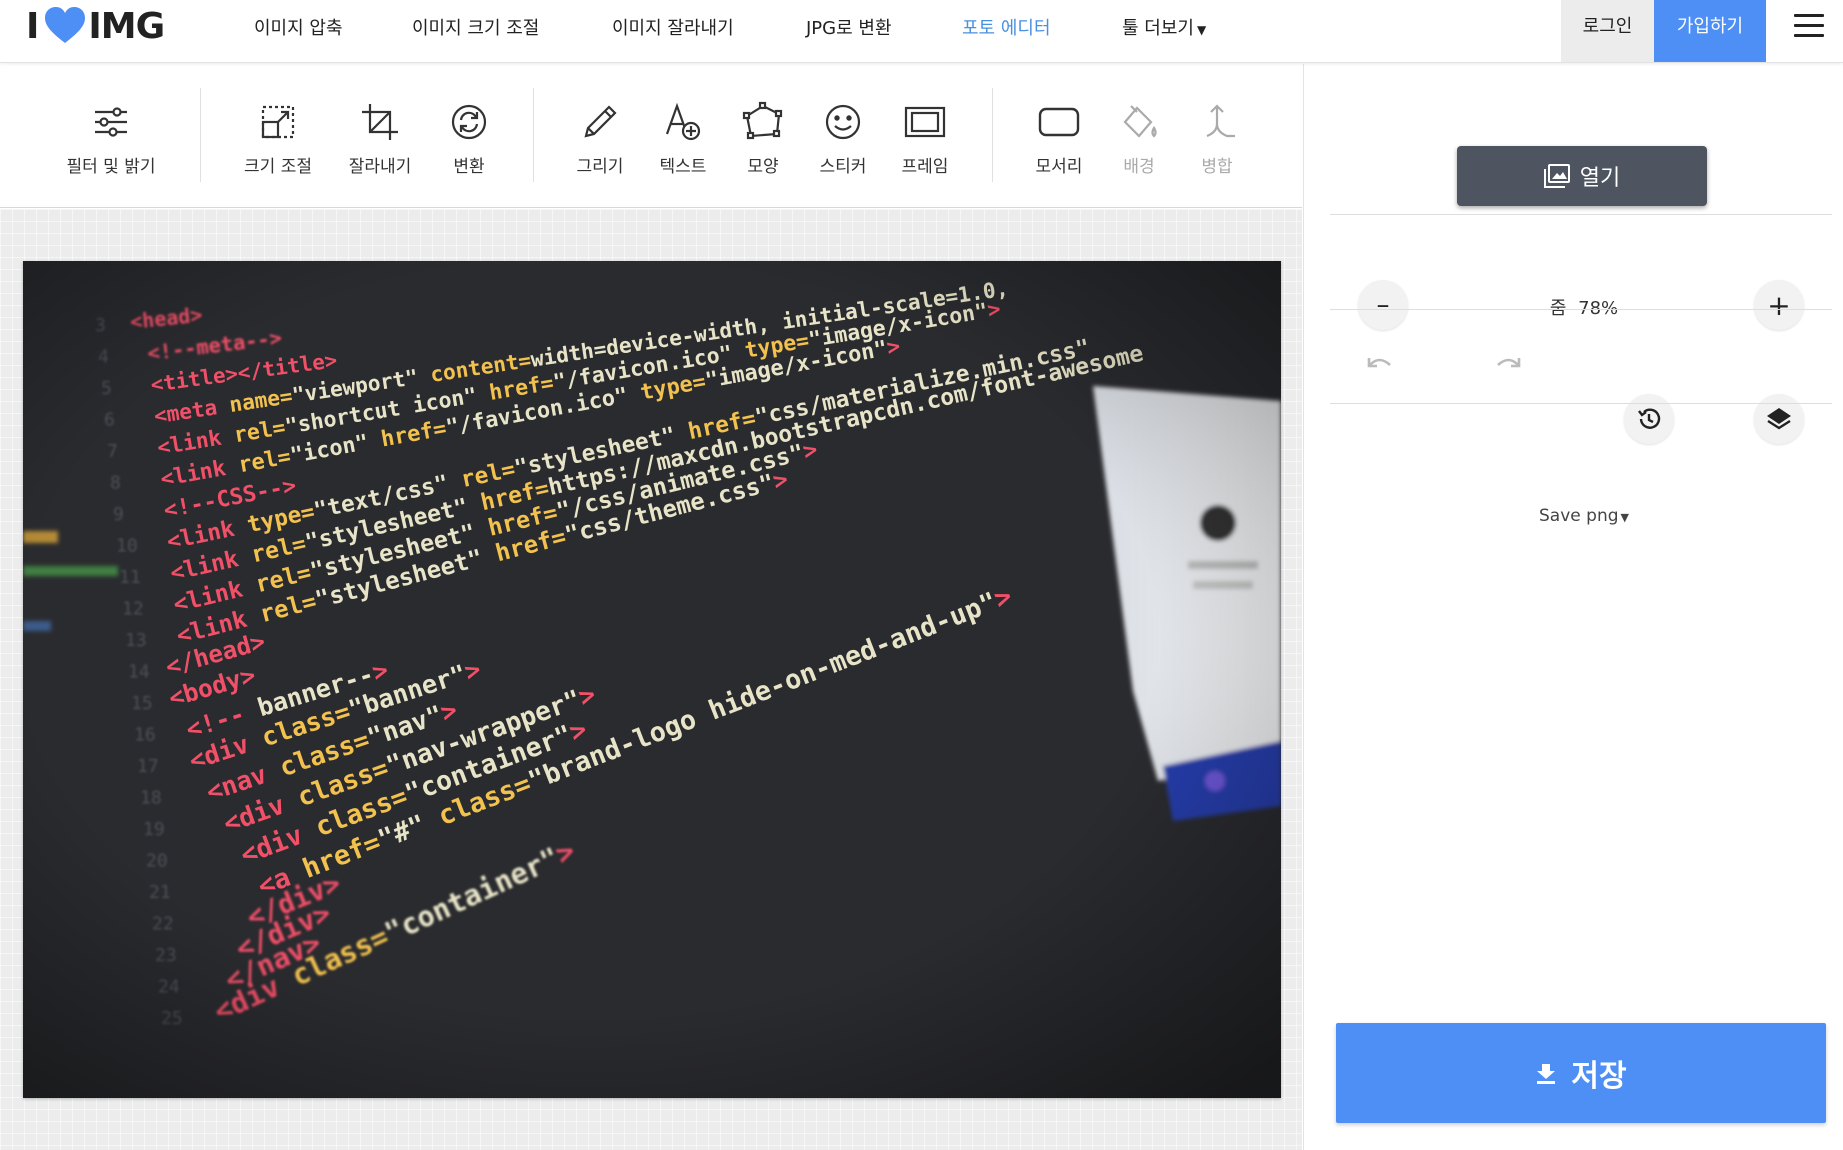 This screenshot has height=1150, width=1843. What do you see at coordinates (278, 167) in the screenshot?
I see `tool-label: 크기 조절` at bounding box center [278, 167].